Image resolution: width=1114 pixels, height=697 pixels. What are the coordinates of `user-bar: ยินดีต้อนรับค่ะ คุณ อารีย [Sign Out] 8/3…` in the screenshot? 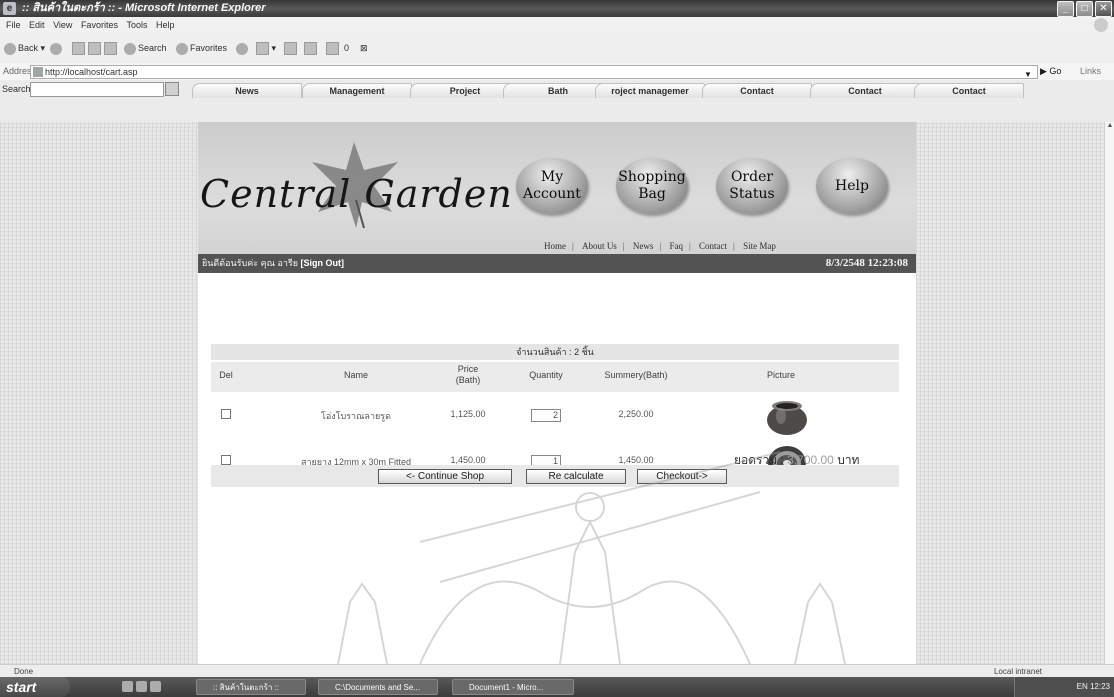 It's located at (557, 263).